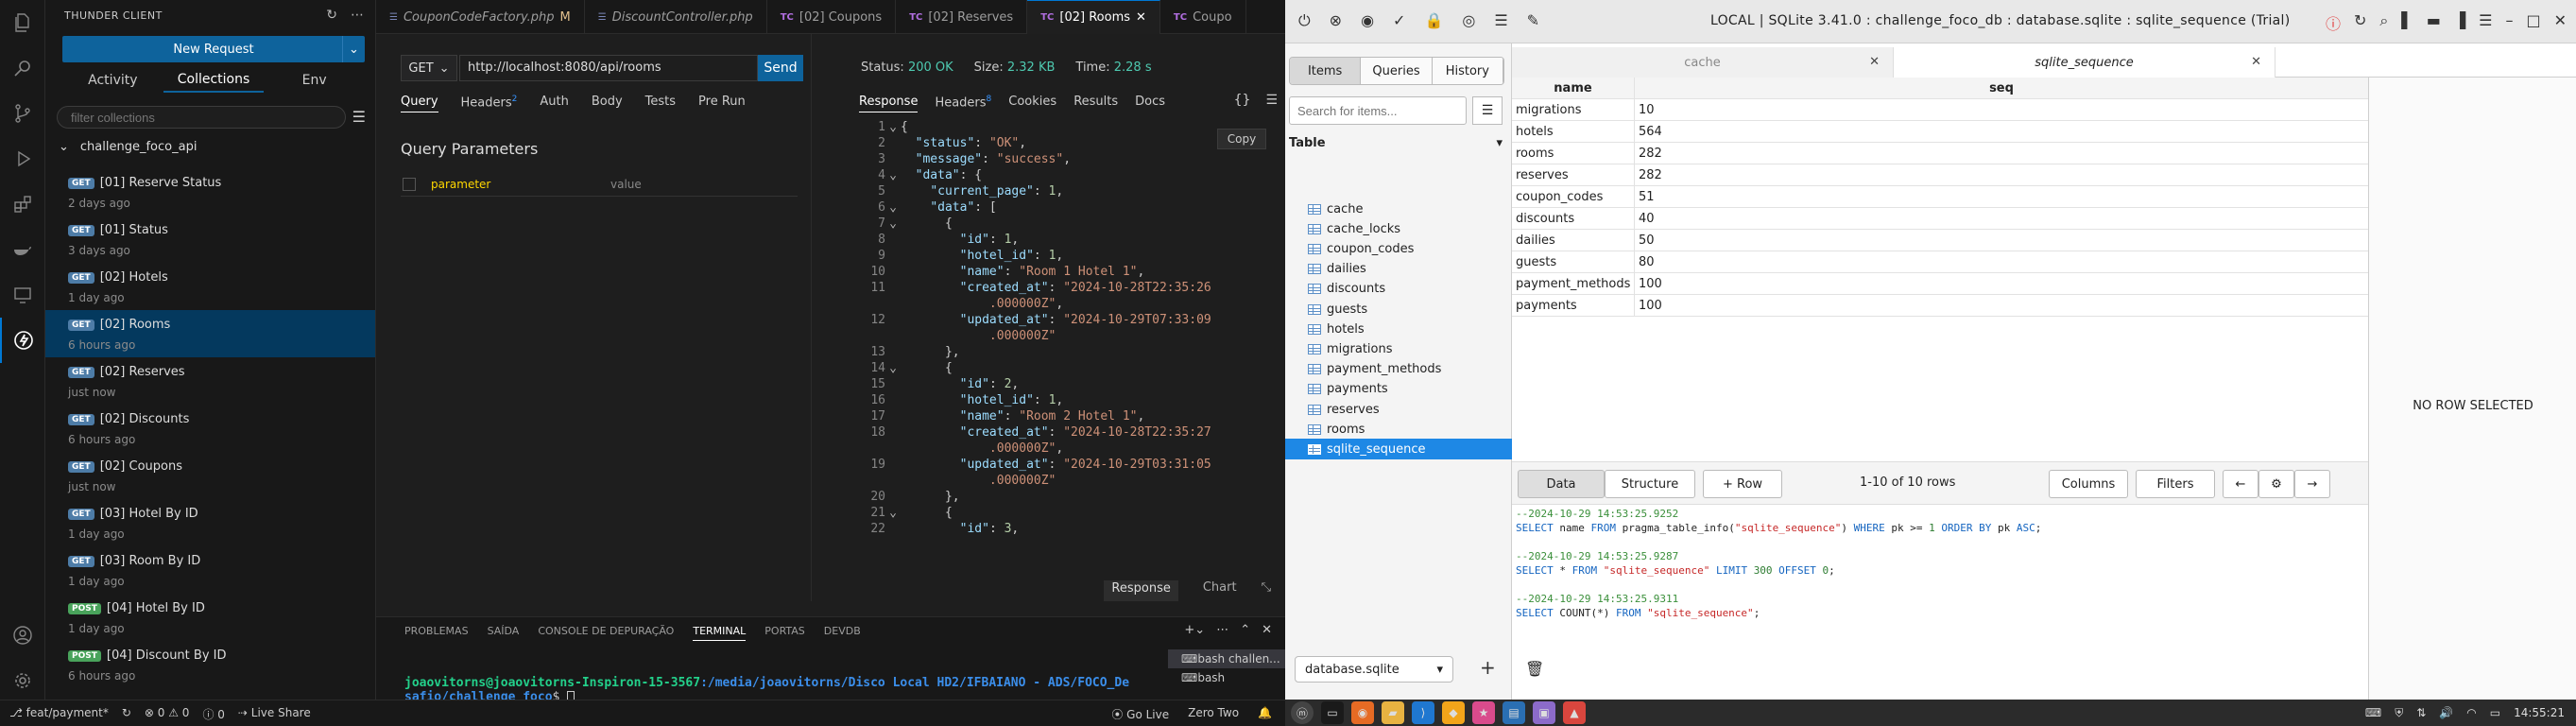 This screenshot has height=726, width=2576. What do you see at coordinates (607, 103) in the screenshot?
I see `tab-body: Body` at bounding box center [607, 103].